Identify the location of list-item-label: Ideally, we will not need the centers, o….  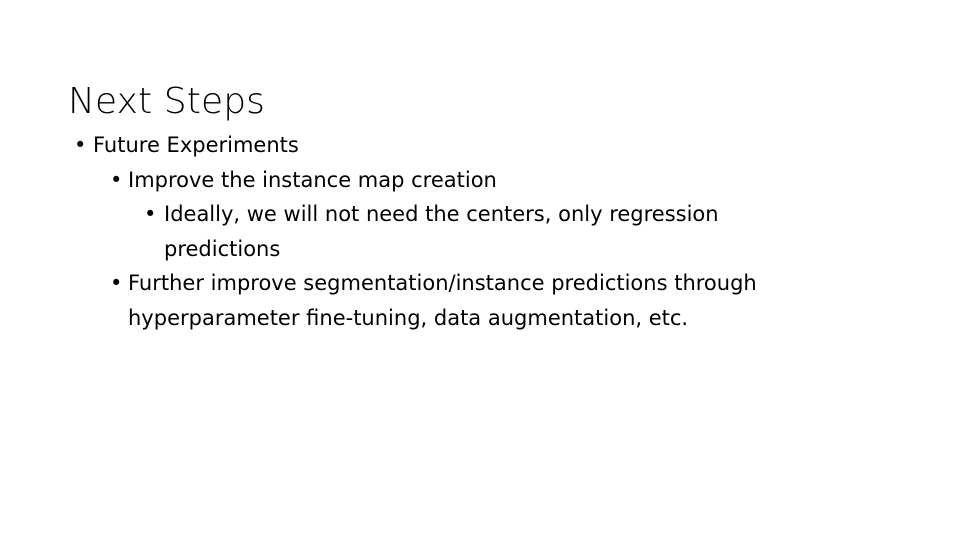
(441, 231).